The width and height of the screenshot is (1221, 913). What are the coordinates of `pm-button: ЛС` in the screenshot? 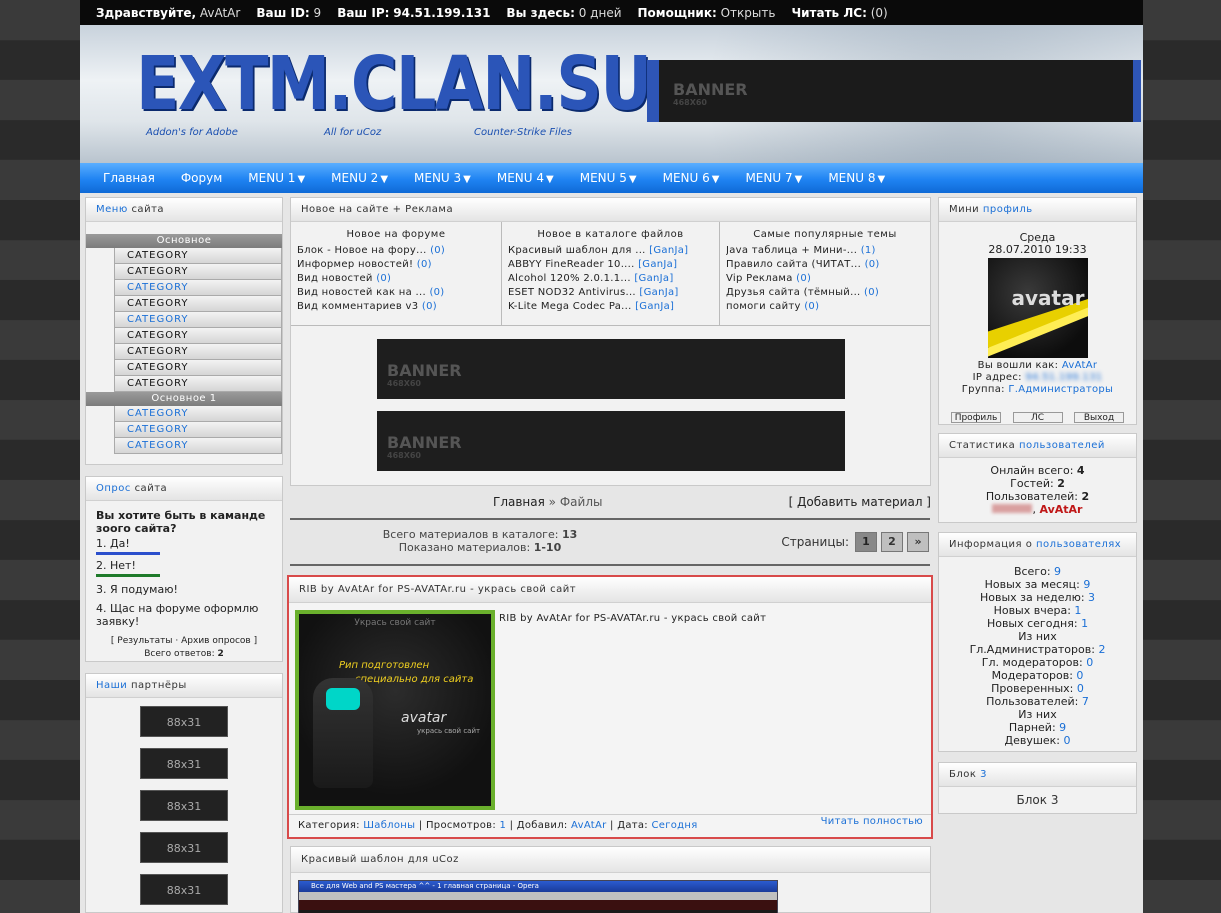 It's located at (1037, 417).